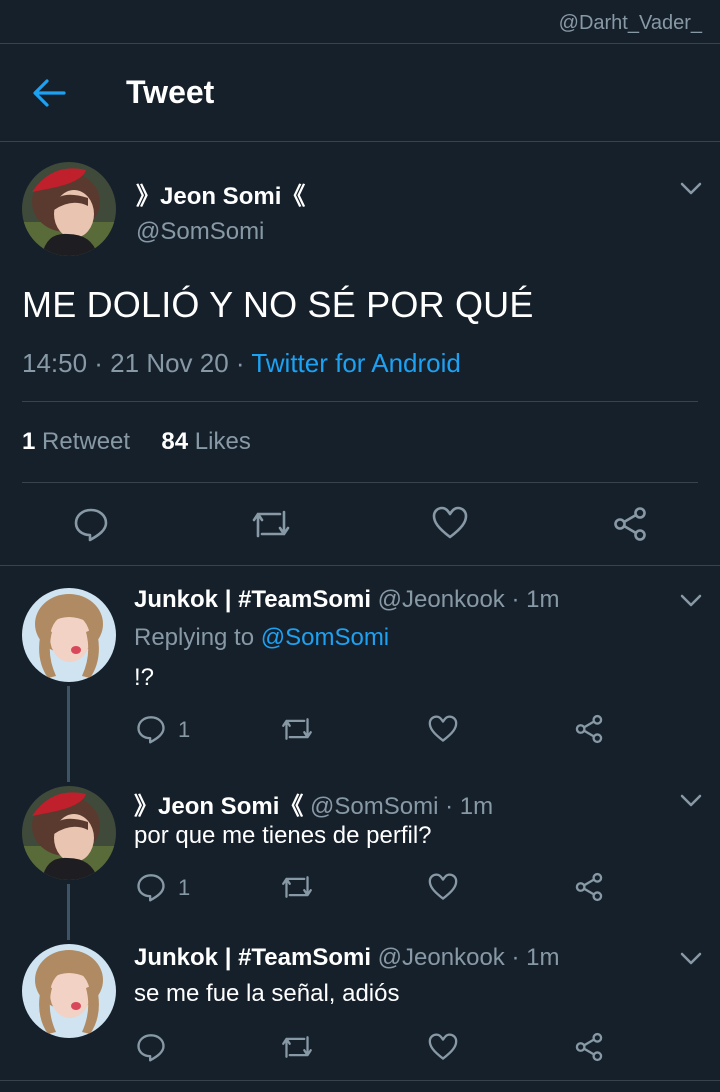 The height and width of the screenshot is (1092, 720). Describe the element at coordinates (398, 806) in the screenshot. I see `reply-author-handle: @SomSomi · 1m` at that location.